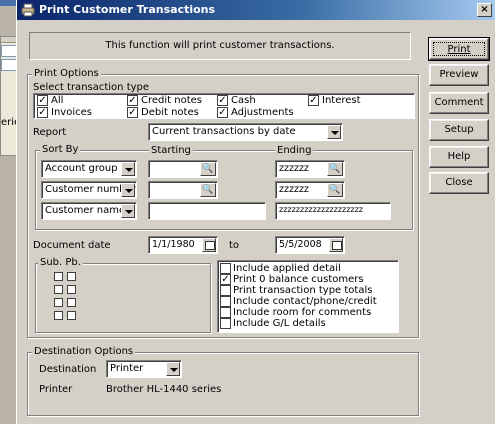 This screenshot has height=424, width=495. I want to click on date-to-value: 5/5/2008, so click(300, 244).